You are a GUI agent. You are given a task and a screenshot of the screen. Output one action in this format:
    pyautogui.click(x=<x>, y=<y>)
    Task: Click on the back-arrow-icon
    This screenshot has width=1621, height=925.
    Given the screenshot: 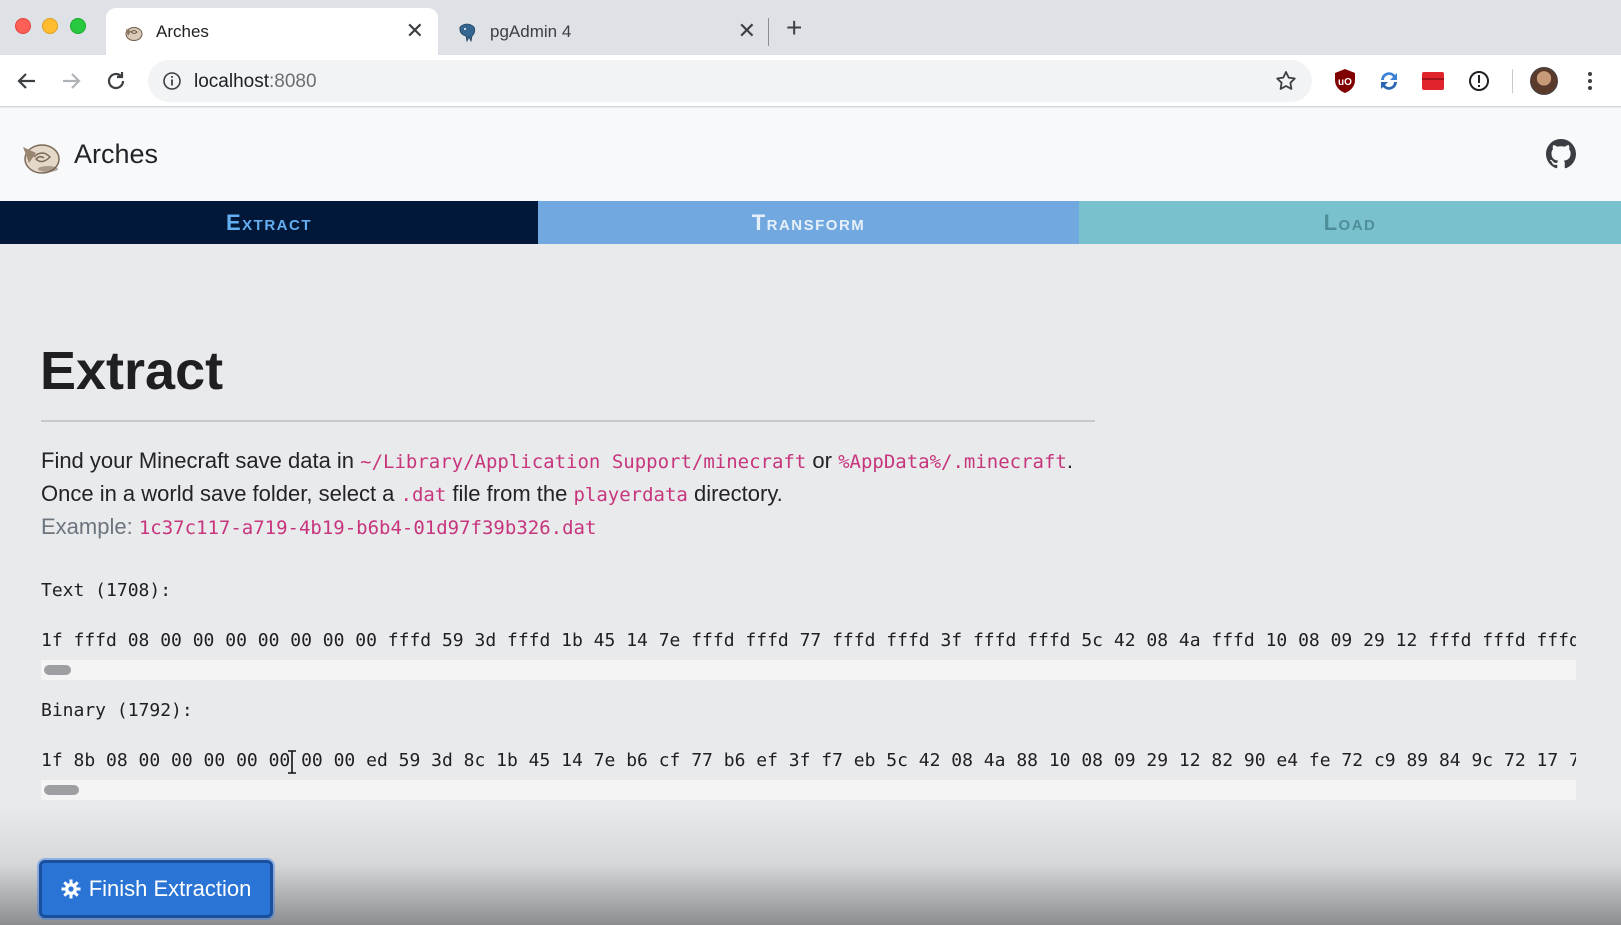 What is the action you would take?
    pyautogui.click(x=26, y=81)
    